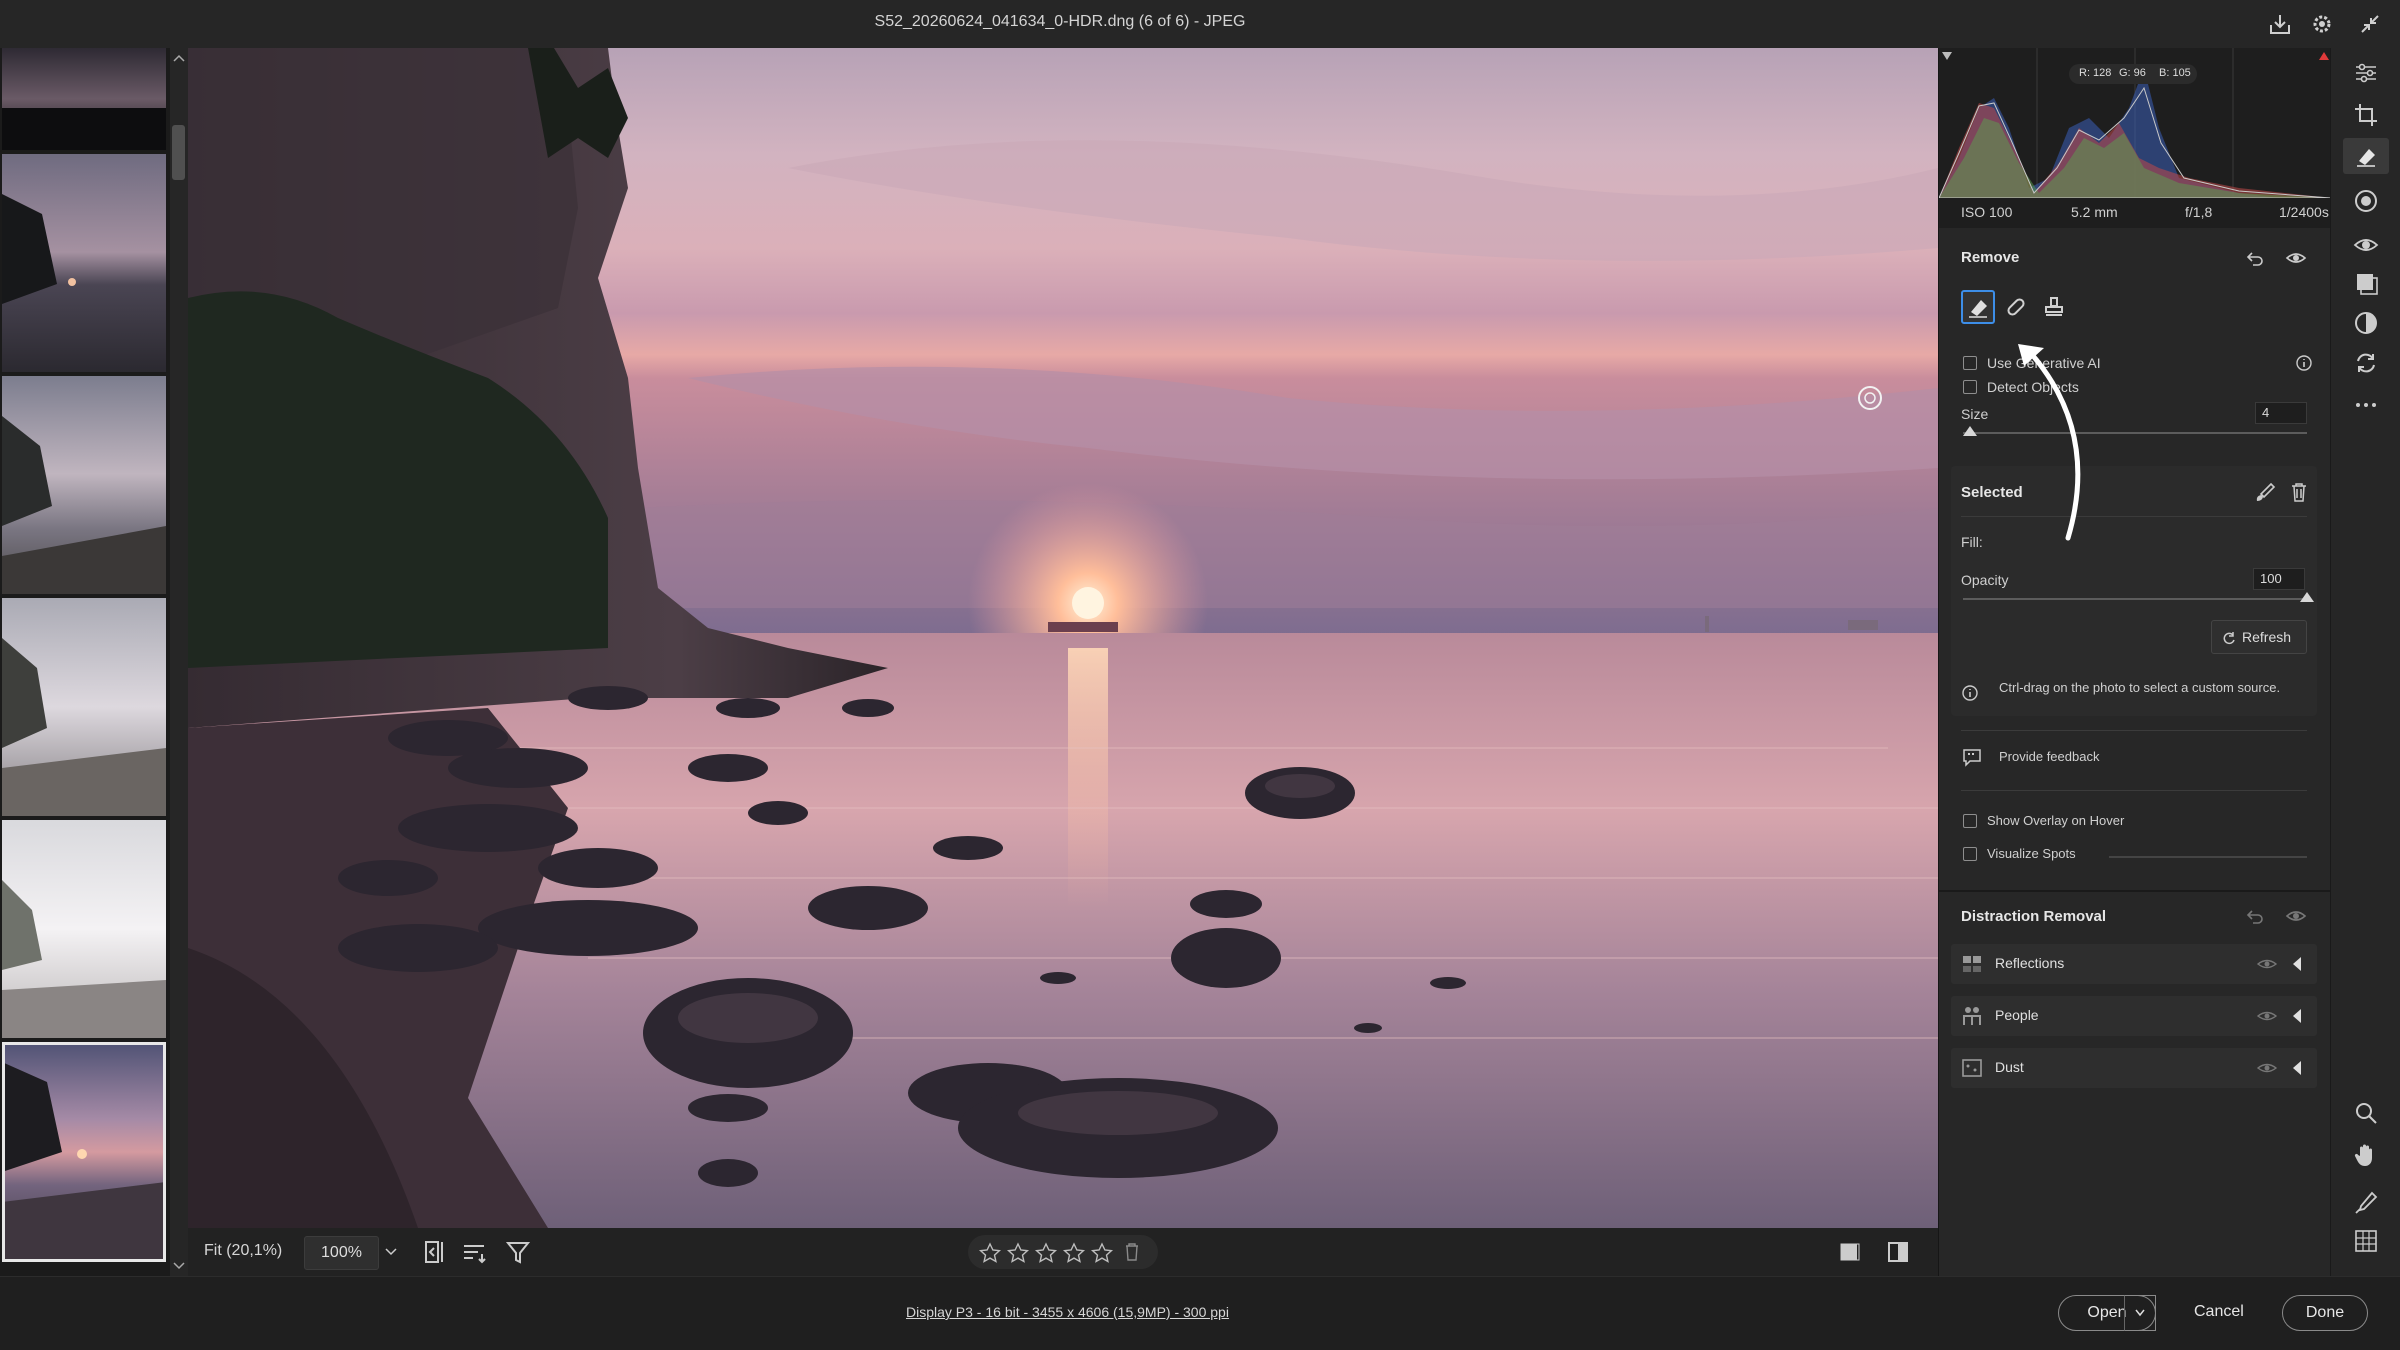  I want to click on zoom-icon, so click(2366, 1113).